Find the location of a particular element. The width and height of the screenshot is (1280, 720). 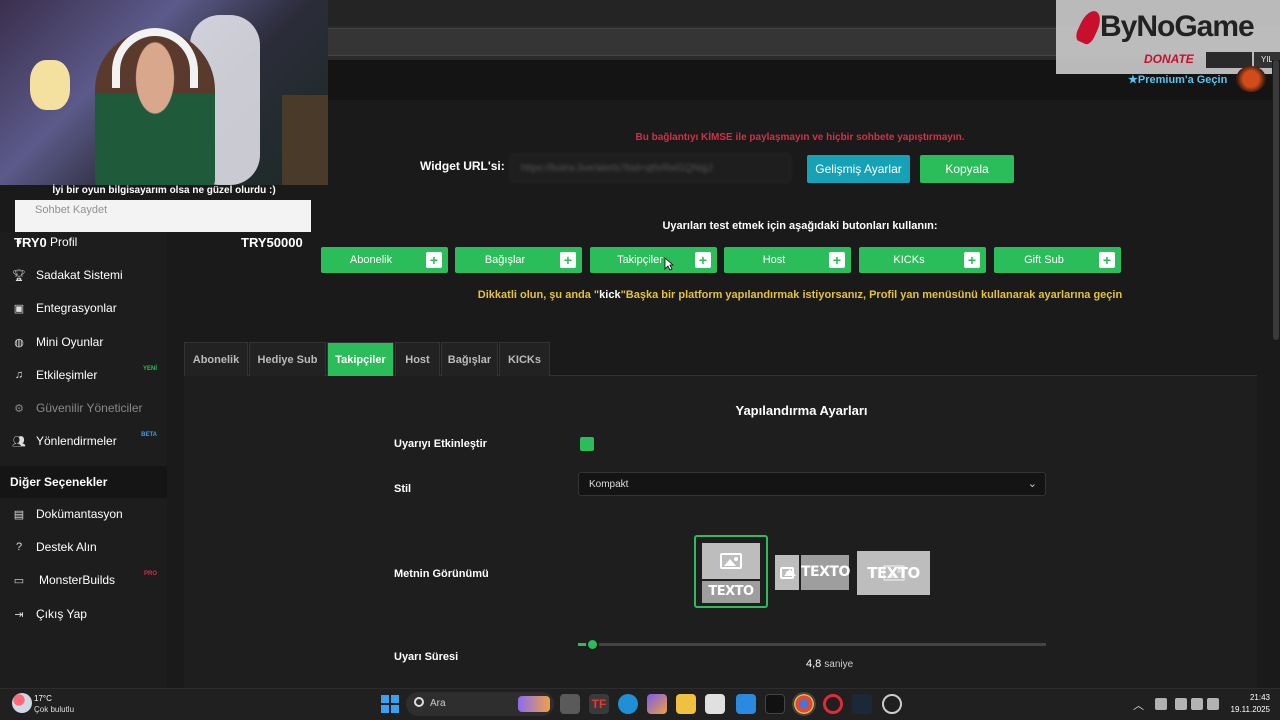

tab-gift-sub: Hediye Sub is located at coordinates (287, 359).